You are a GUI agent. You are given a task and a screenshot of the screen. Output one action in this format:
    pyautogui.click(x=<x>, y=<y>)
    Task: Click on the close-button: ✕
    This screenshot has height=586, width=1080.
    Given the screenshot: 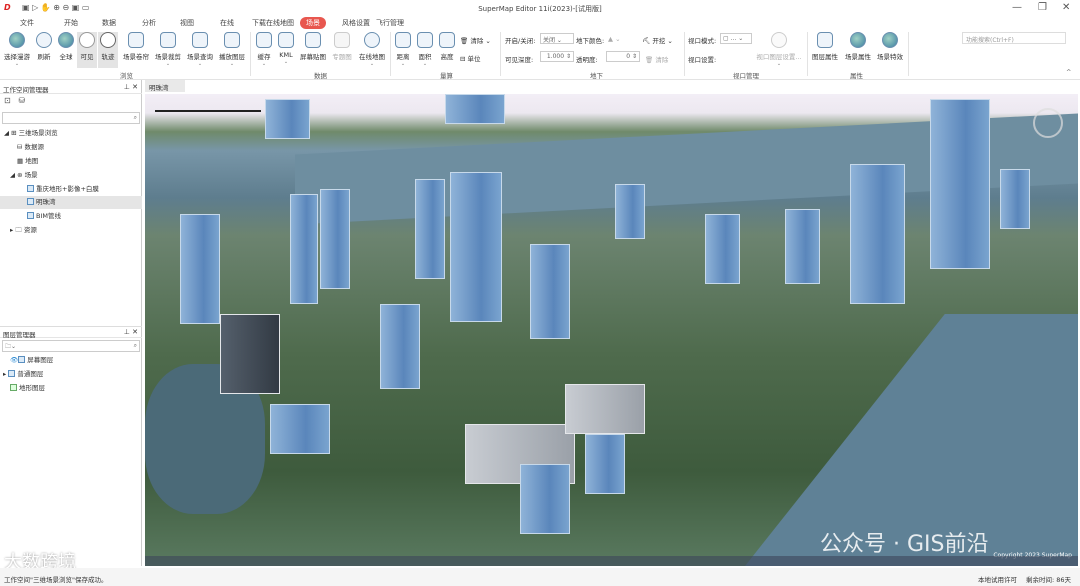 What is the action you would take?
    pyautogui.click(x=1066, y=7)
    